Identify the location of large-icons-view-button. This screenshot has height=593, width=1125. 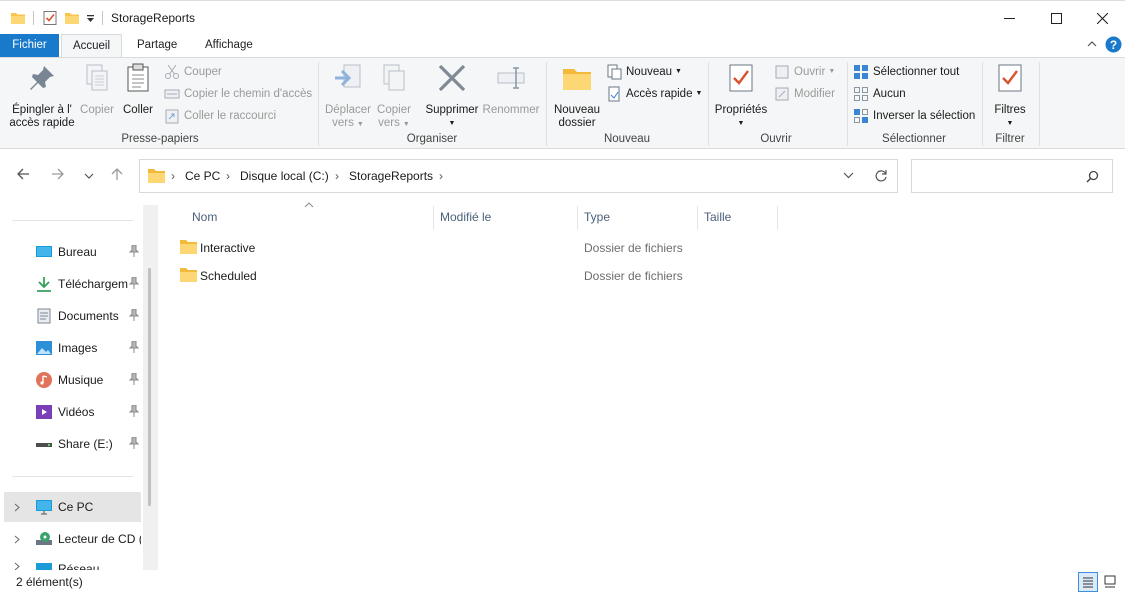
(1111, 582).